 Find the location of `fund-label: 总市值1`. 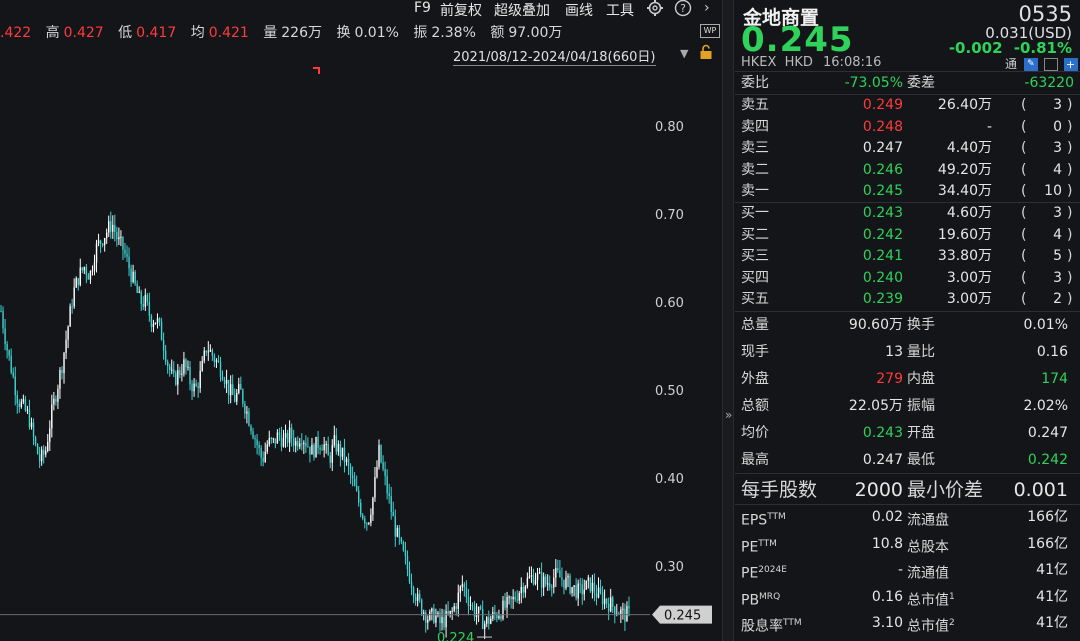

fund-label: 总市值1 is located at coordinates (931, 599).